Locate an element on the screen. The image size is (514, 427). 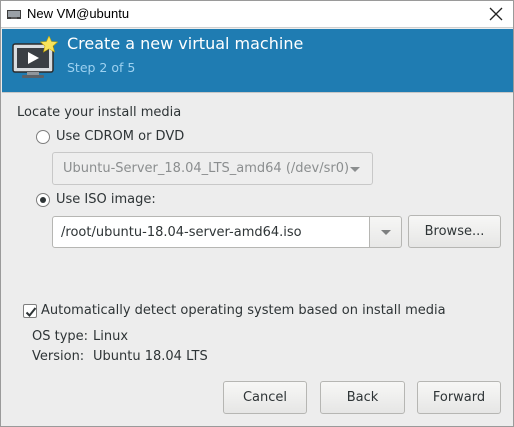
close-icon is located at coordinates (496, 14).